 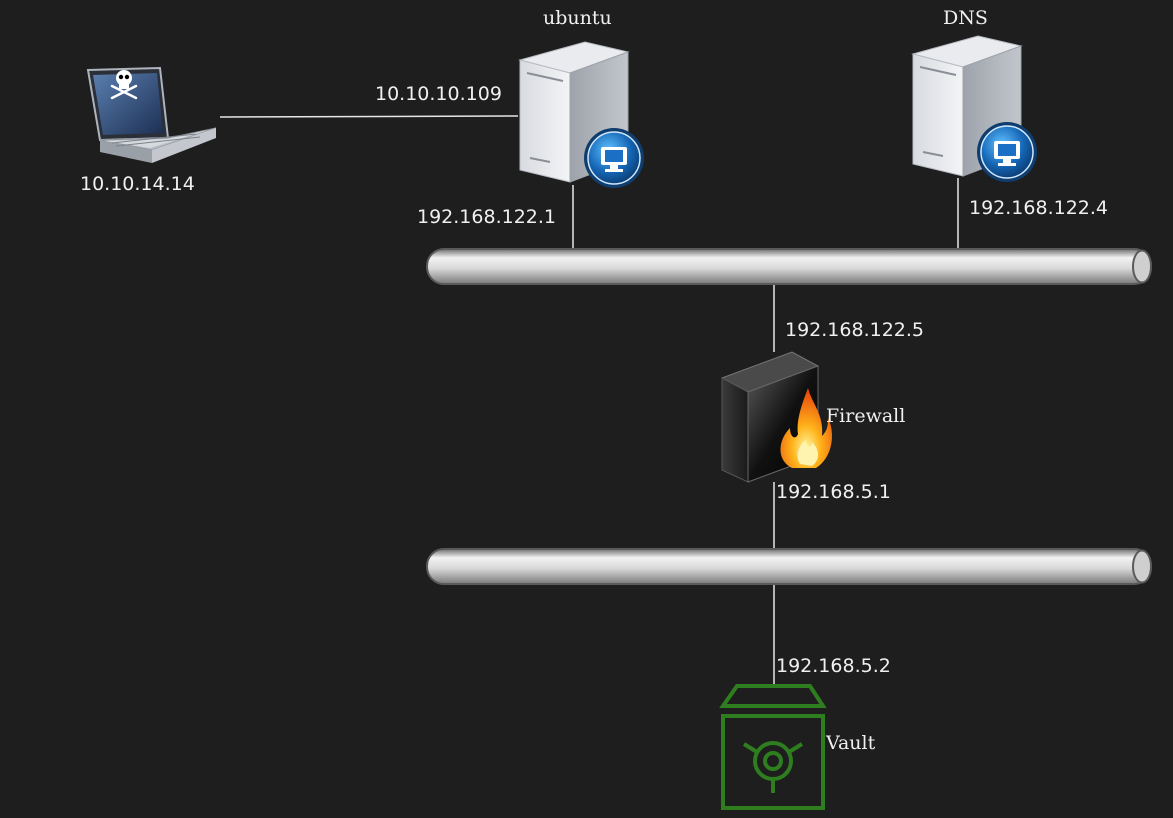 I want to click on ubuntu-internal-ip-label: 192.168.122.1, so click(x=487, y=217).